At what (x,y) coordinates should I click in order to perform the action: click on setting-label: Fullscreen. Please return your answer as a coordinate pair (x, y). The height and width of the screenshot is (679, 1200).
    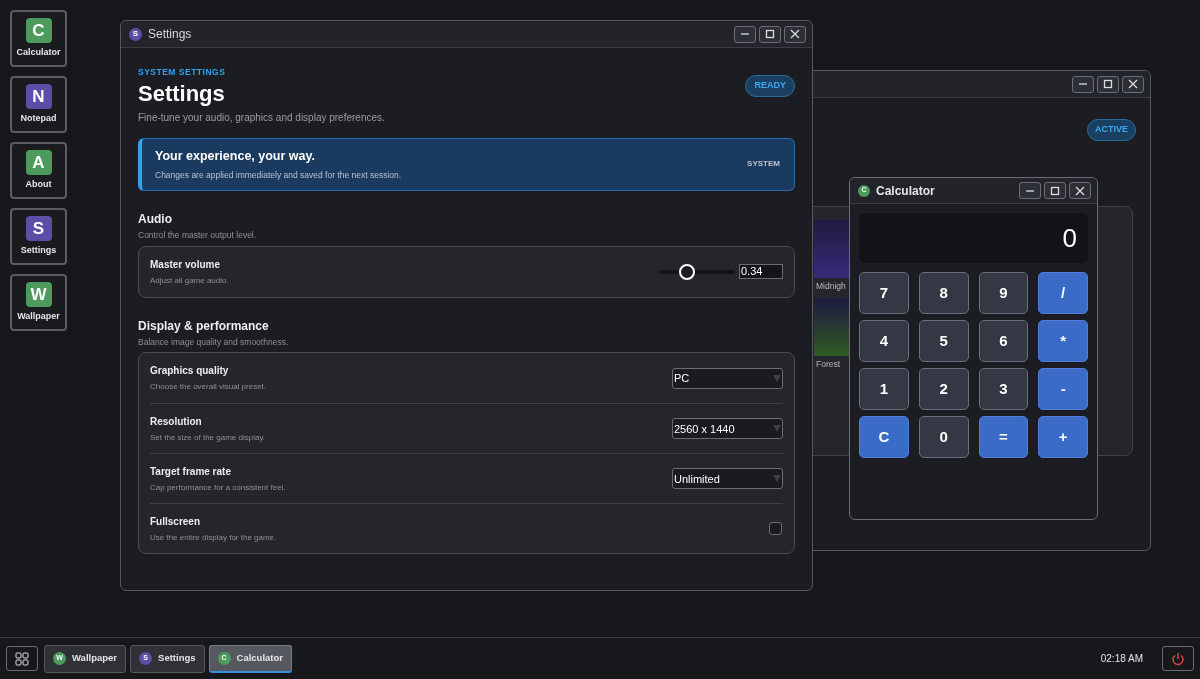
    Looking at the image, I should click on (176, 521).